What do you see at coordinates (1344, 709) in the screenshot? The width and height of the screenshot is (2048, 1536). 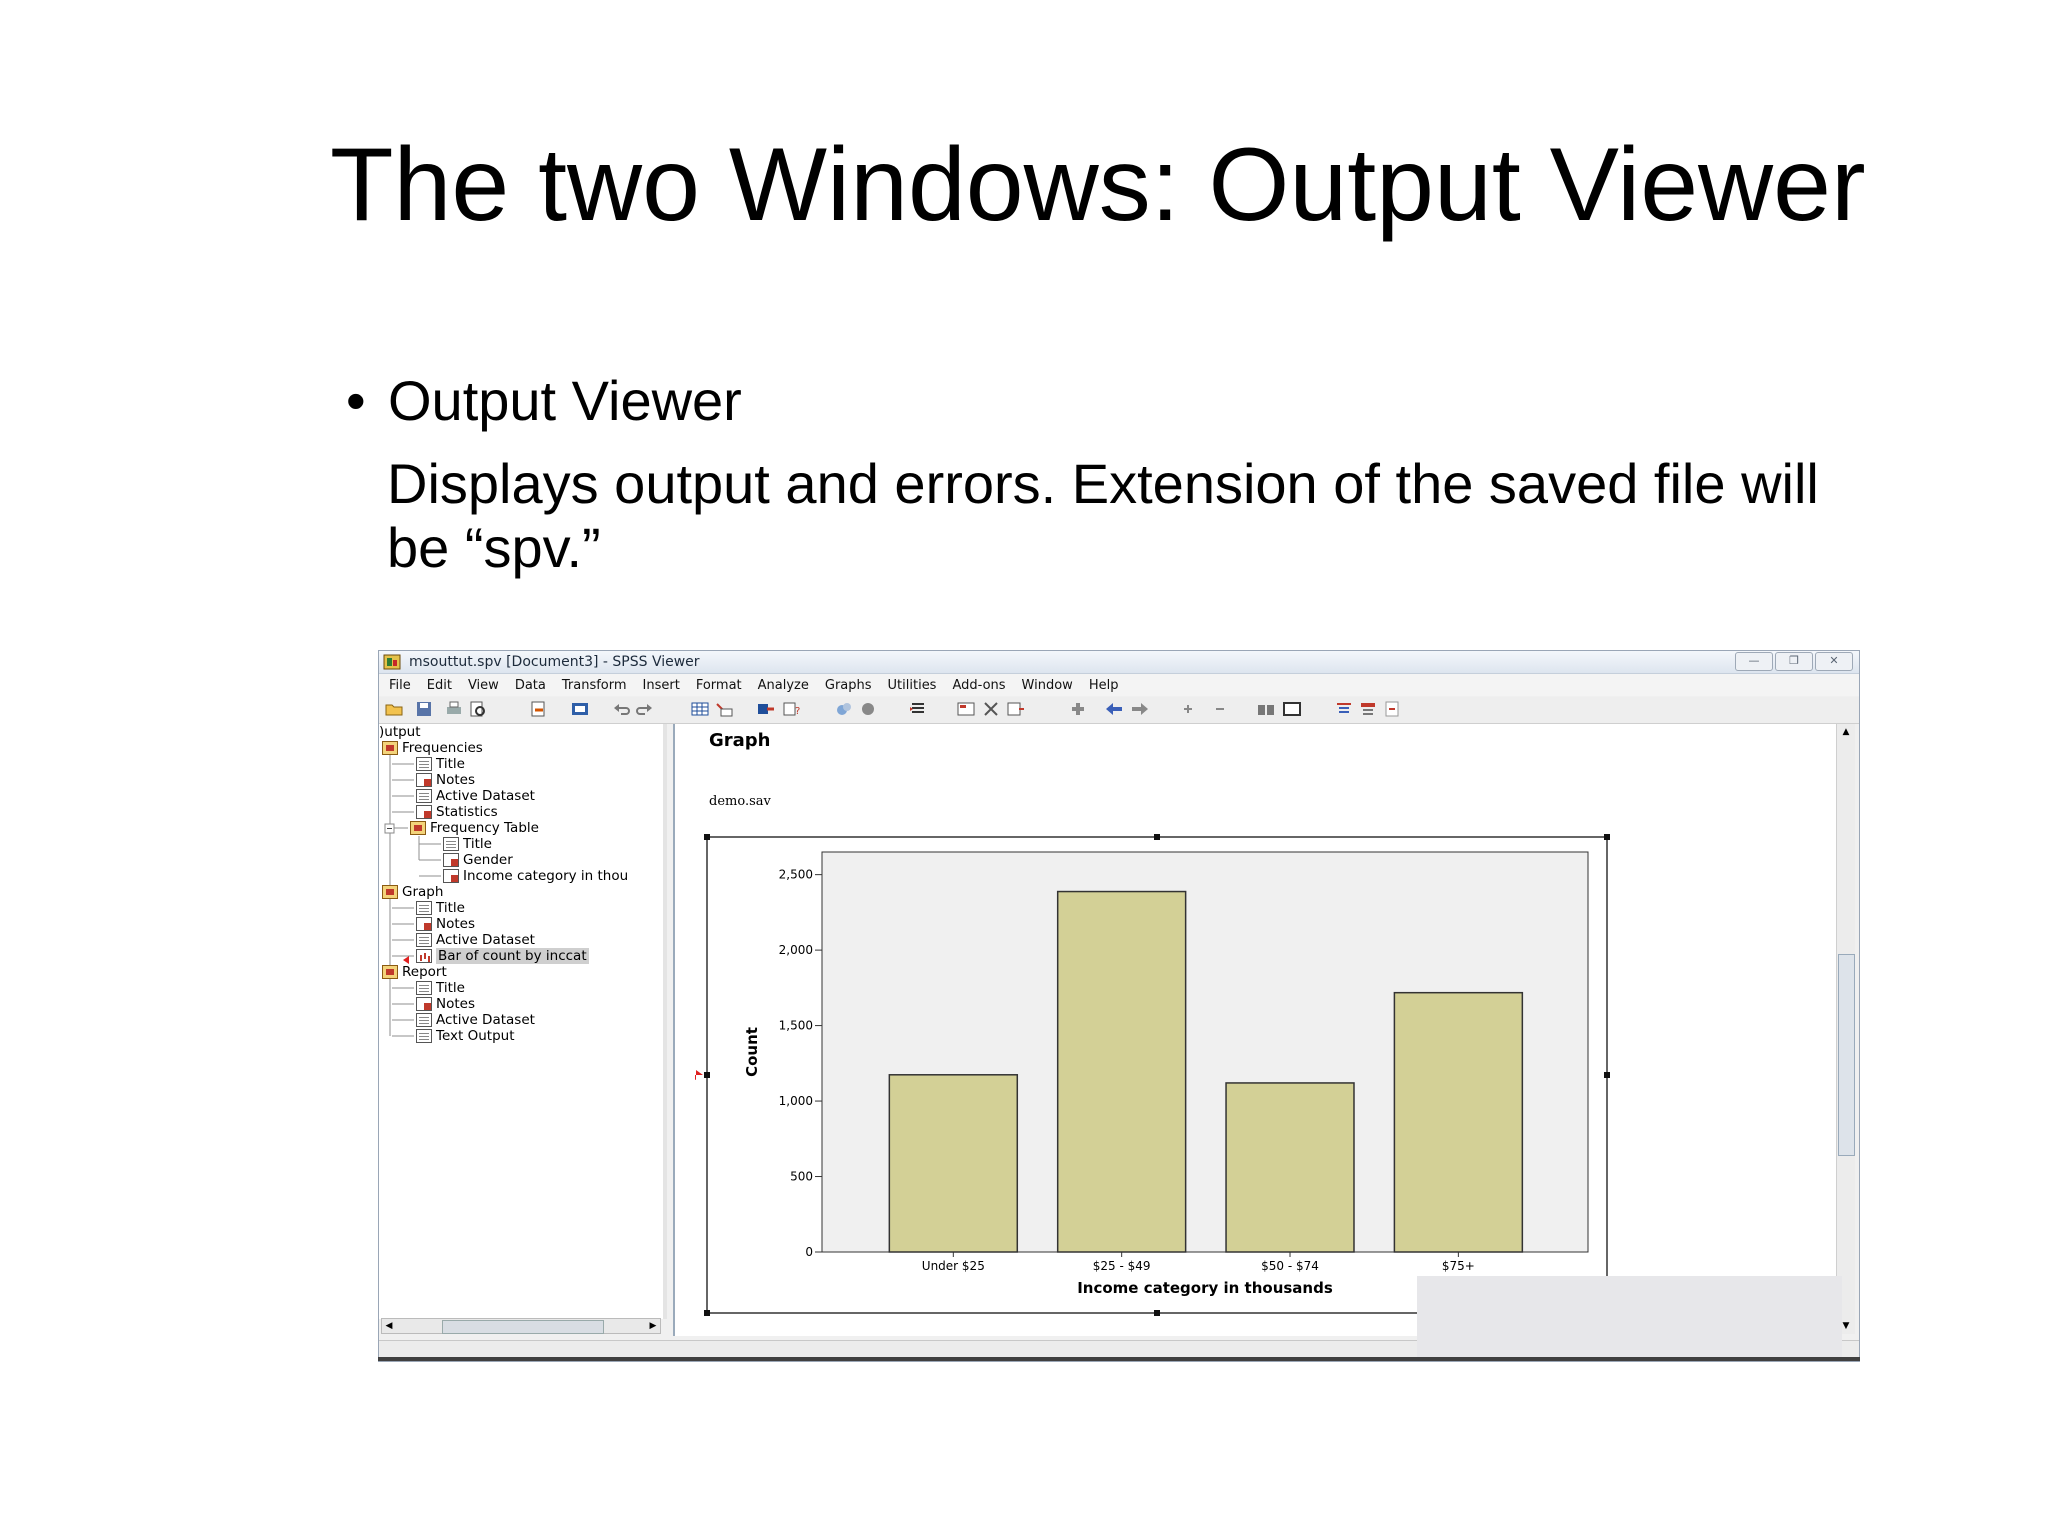 I see `select-last-output-icon` at bounding box center [1344, 709].